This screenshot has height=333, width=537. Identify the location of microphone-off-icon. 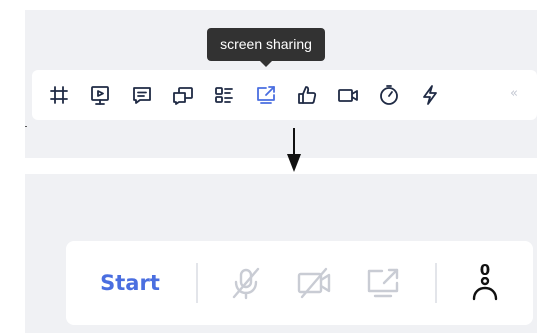
(246, 283).